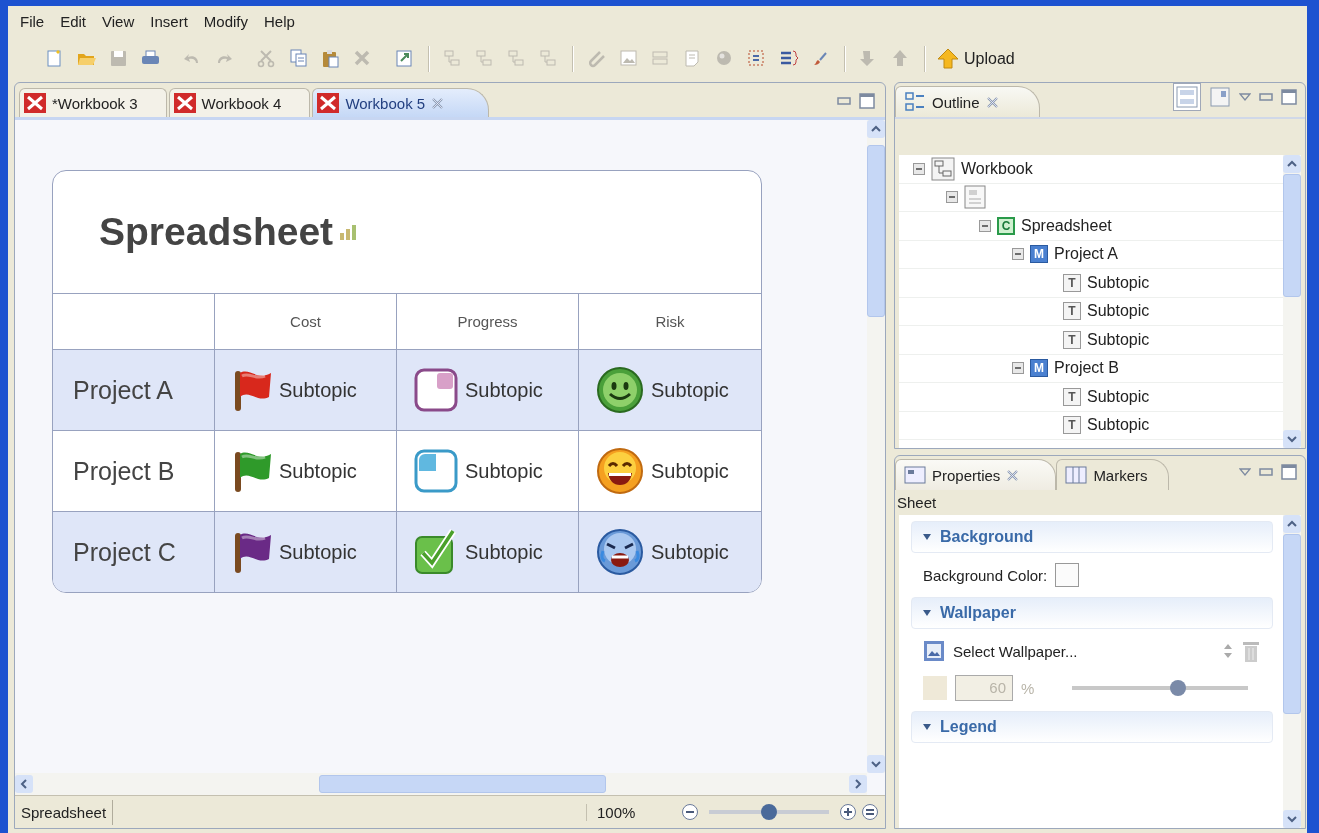 This screenshot has height=833, width=1319. Describe the element at coordinates (134, 390) in the screenshot. I see `row-header: Project A` at that location.